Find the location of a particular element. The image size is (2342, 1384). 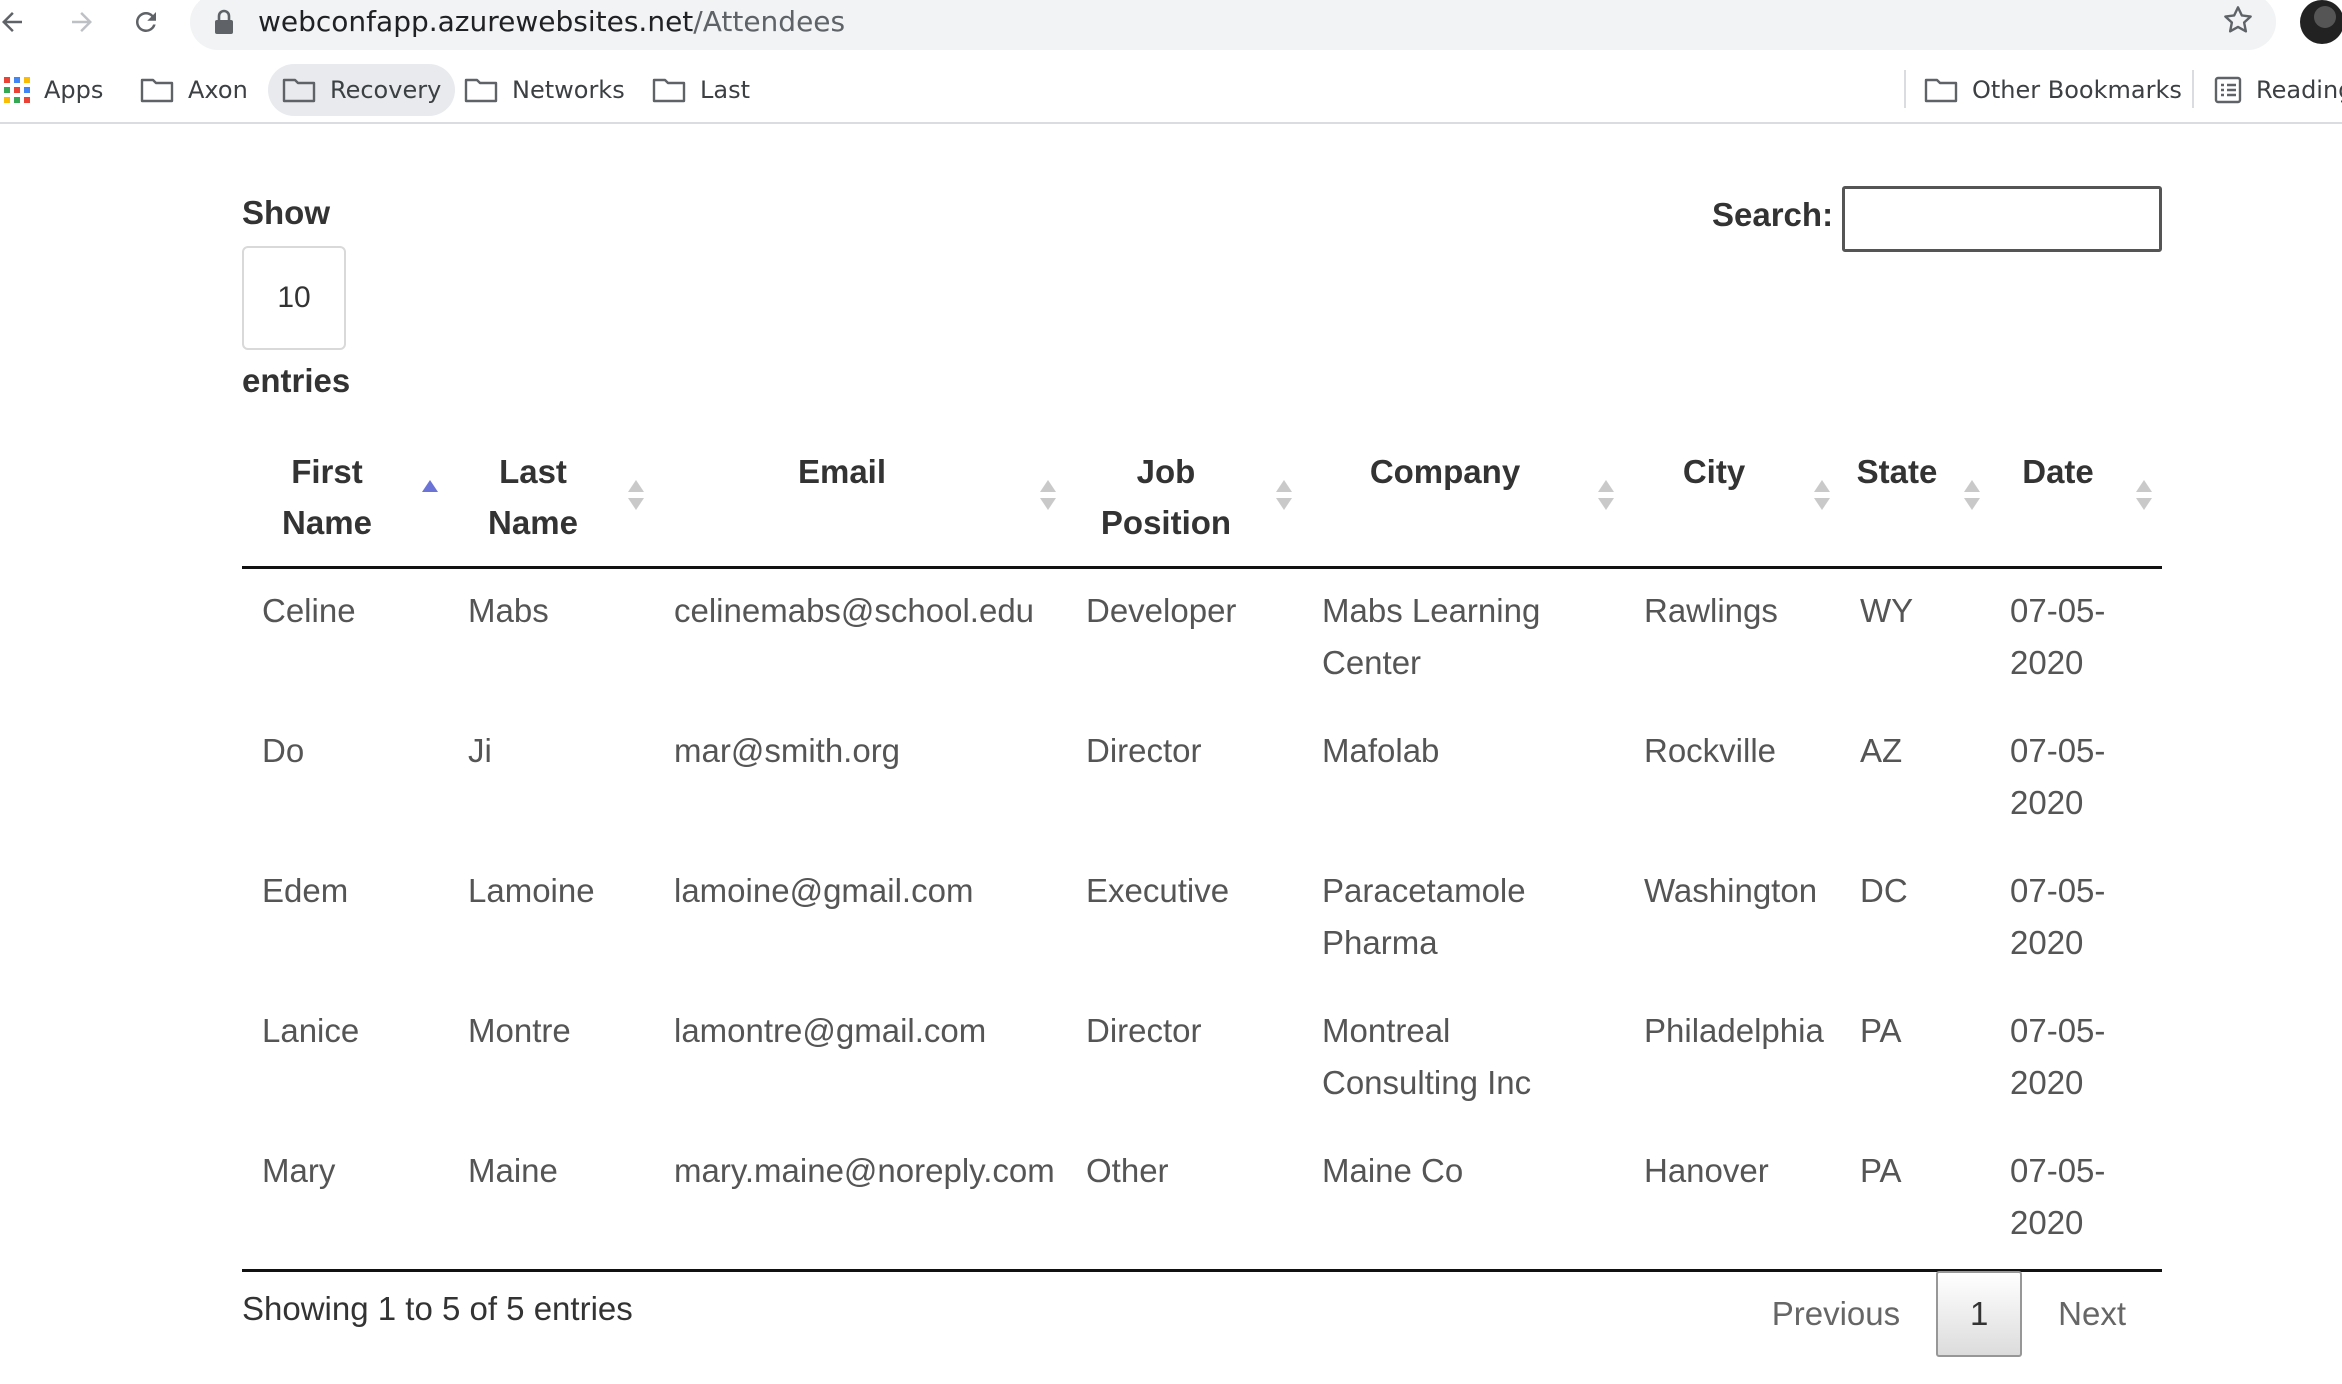

url-text: webconfapp.azurewebsites.net/Attendees is located at coordinates (551, 22).